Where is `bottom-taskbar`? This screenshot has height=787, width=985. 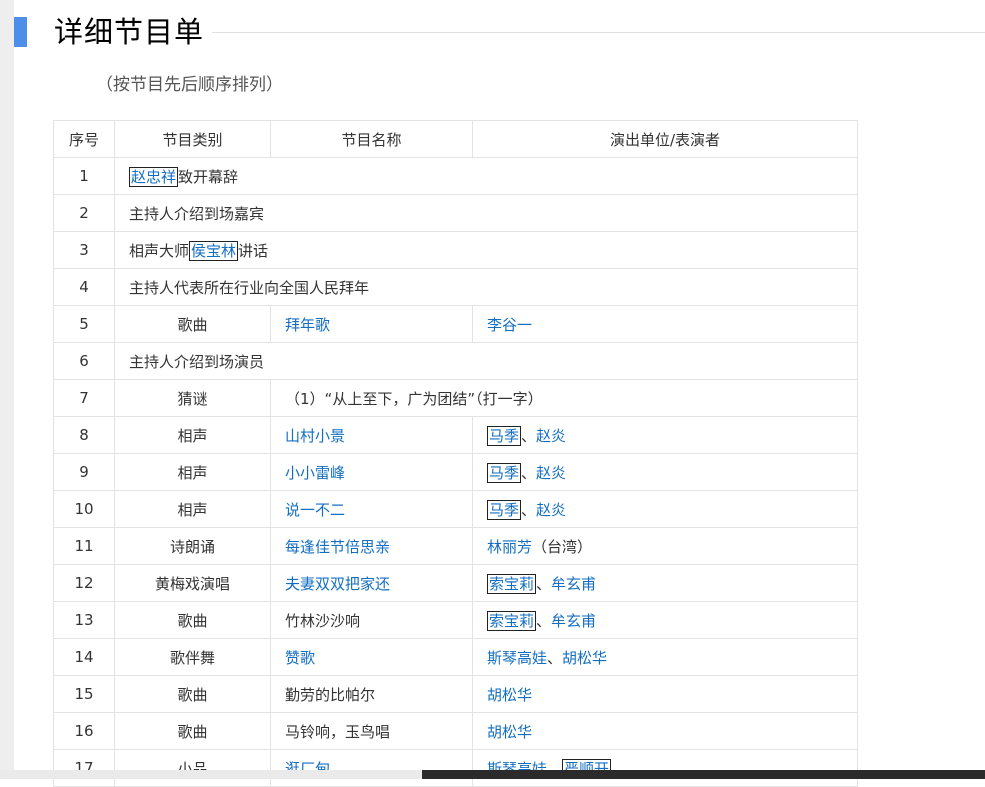 bottom-taskbar is located at coordinates (703, 774).